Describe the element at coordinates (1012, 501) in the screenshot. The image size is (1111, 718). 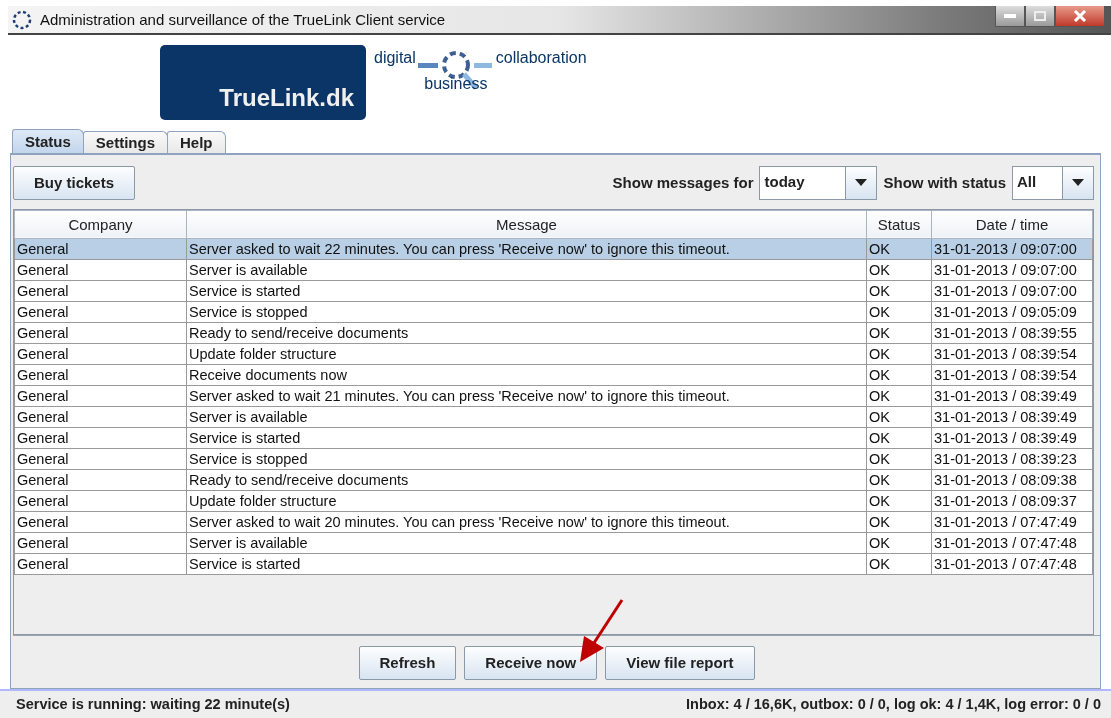
I see `table-cell: 31-01-2013 / 08:09:37` at that location.